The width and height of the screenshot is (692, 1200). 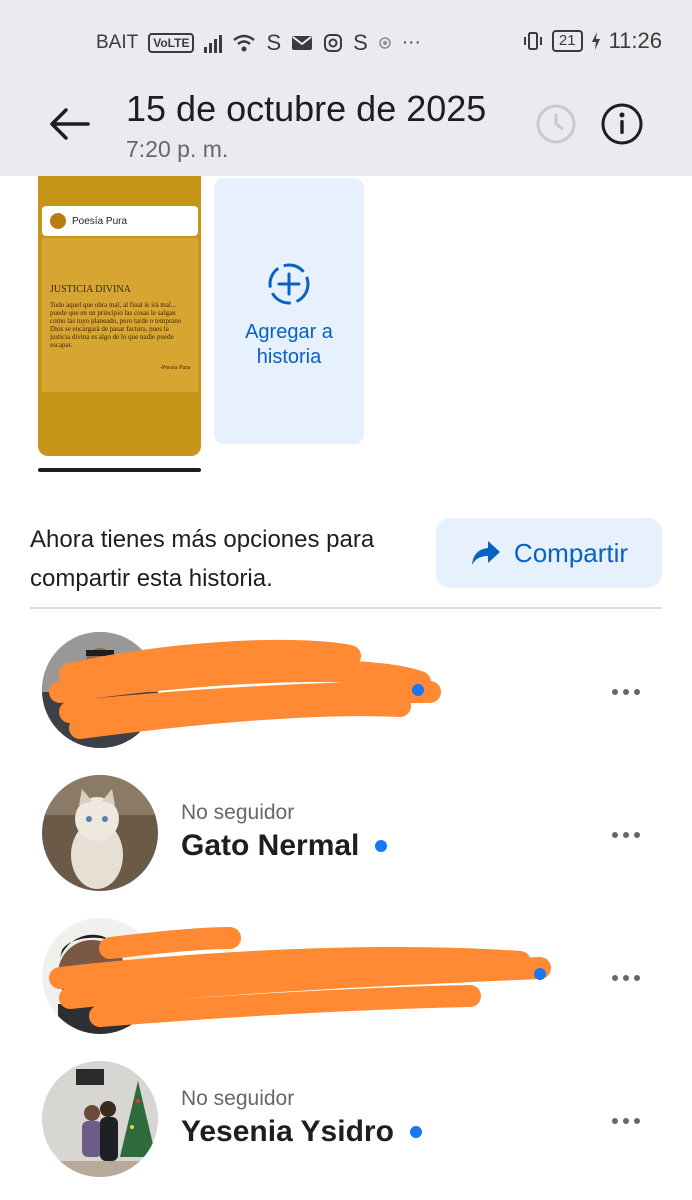 I want to click on signal-bars-icon, so click(x=213, y=43).